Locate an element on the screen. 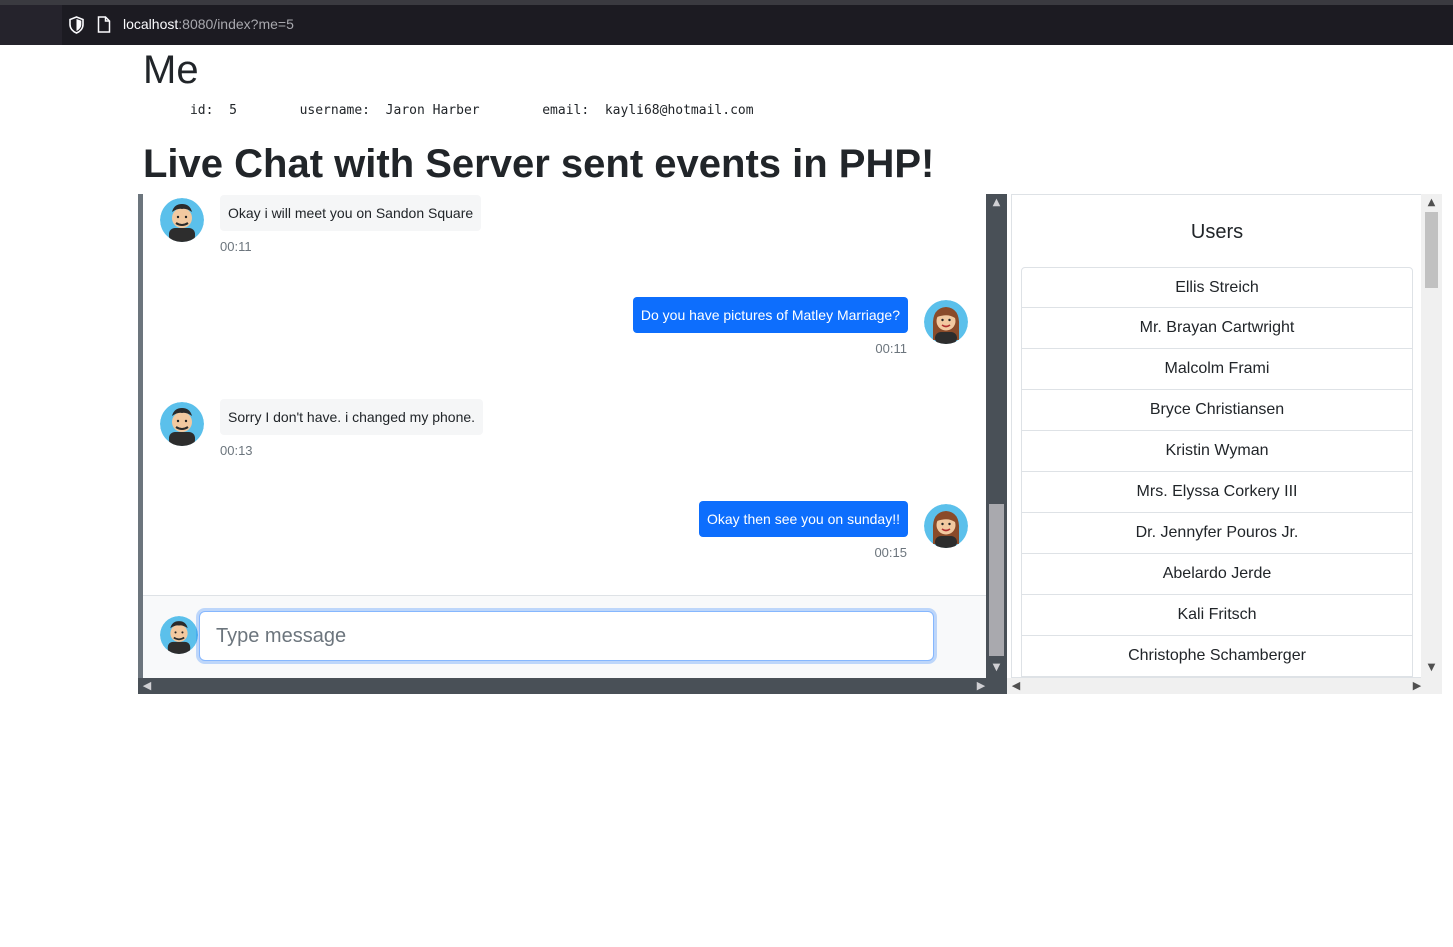  message-time: 00:13 is located at coordinates (236, 450).